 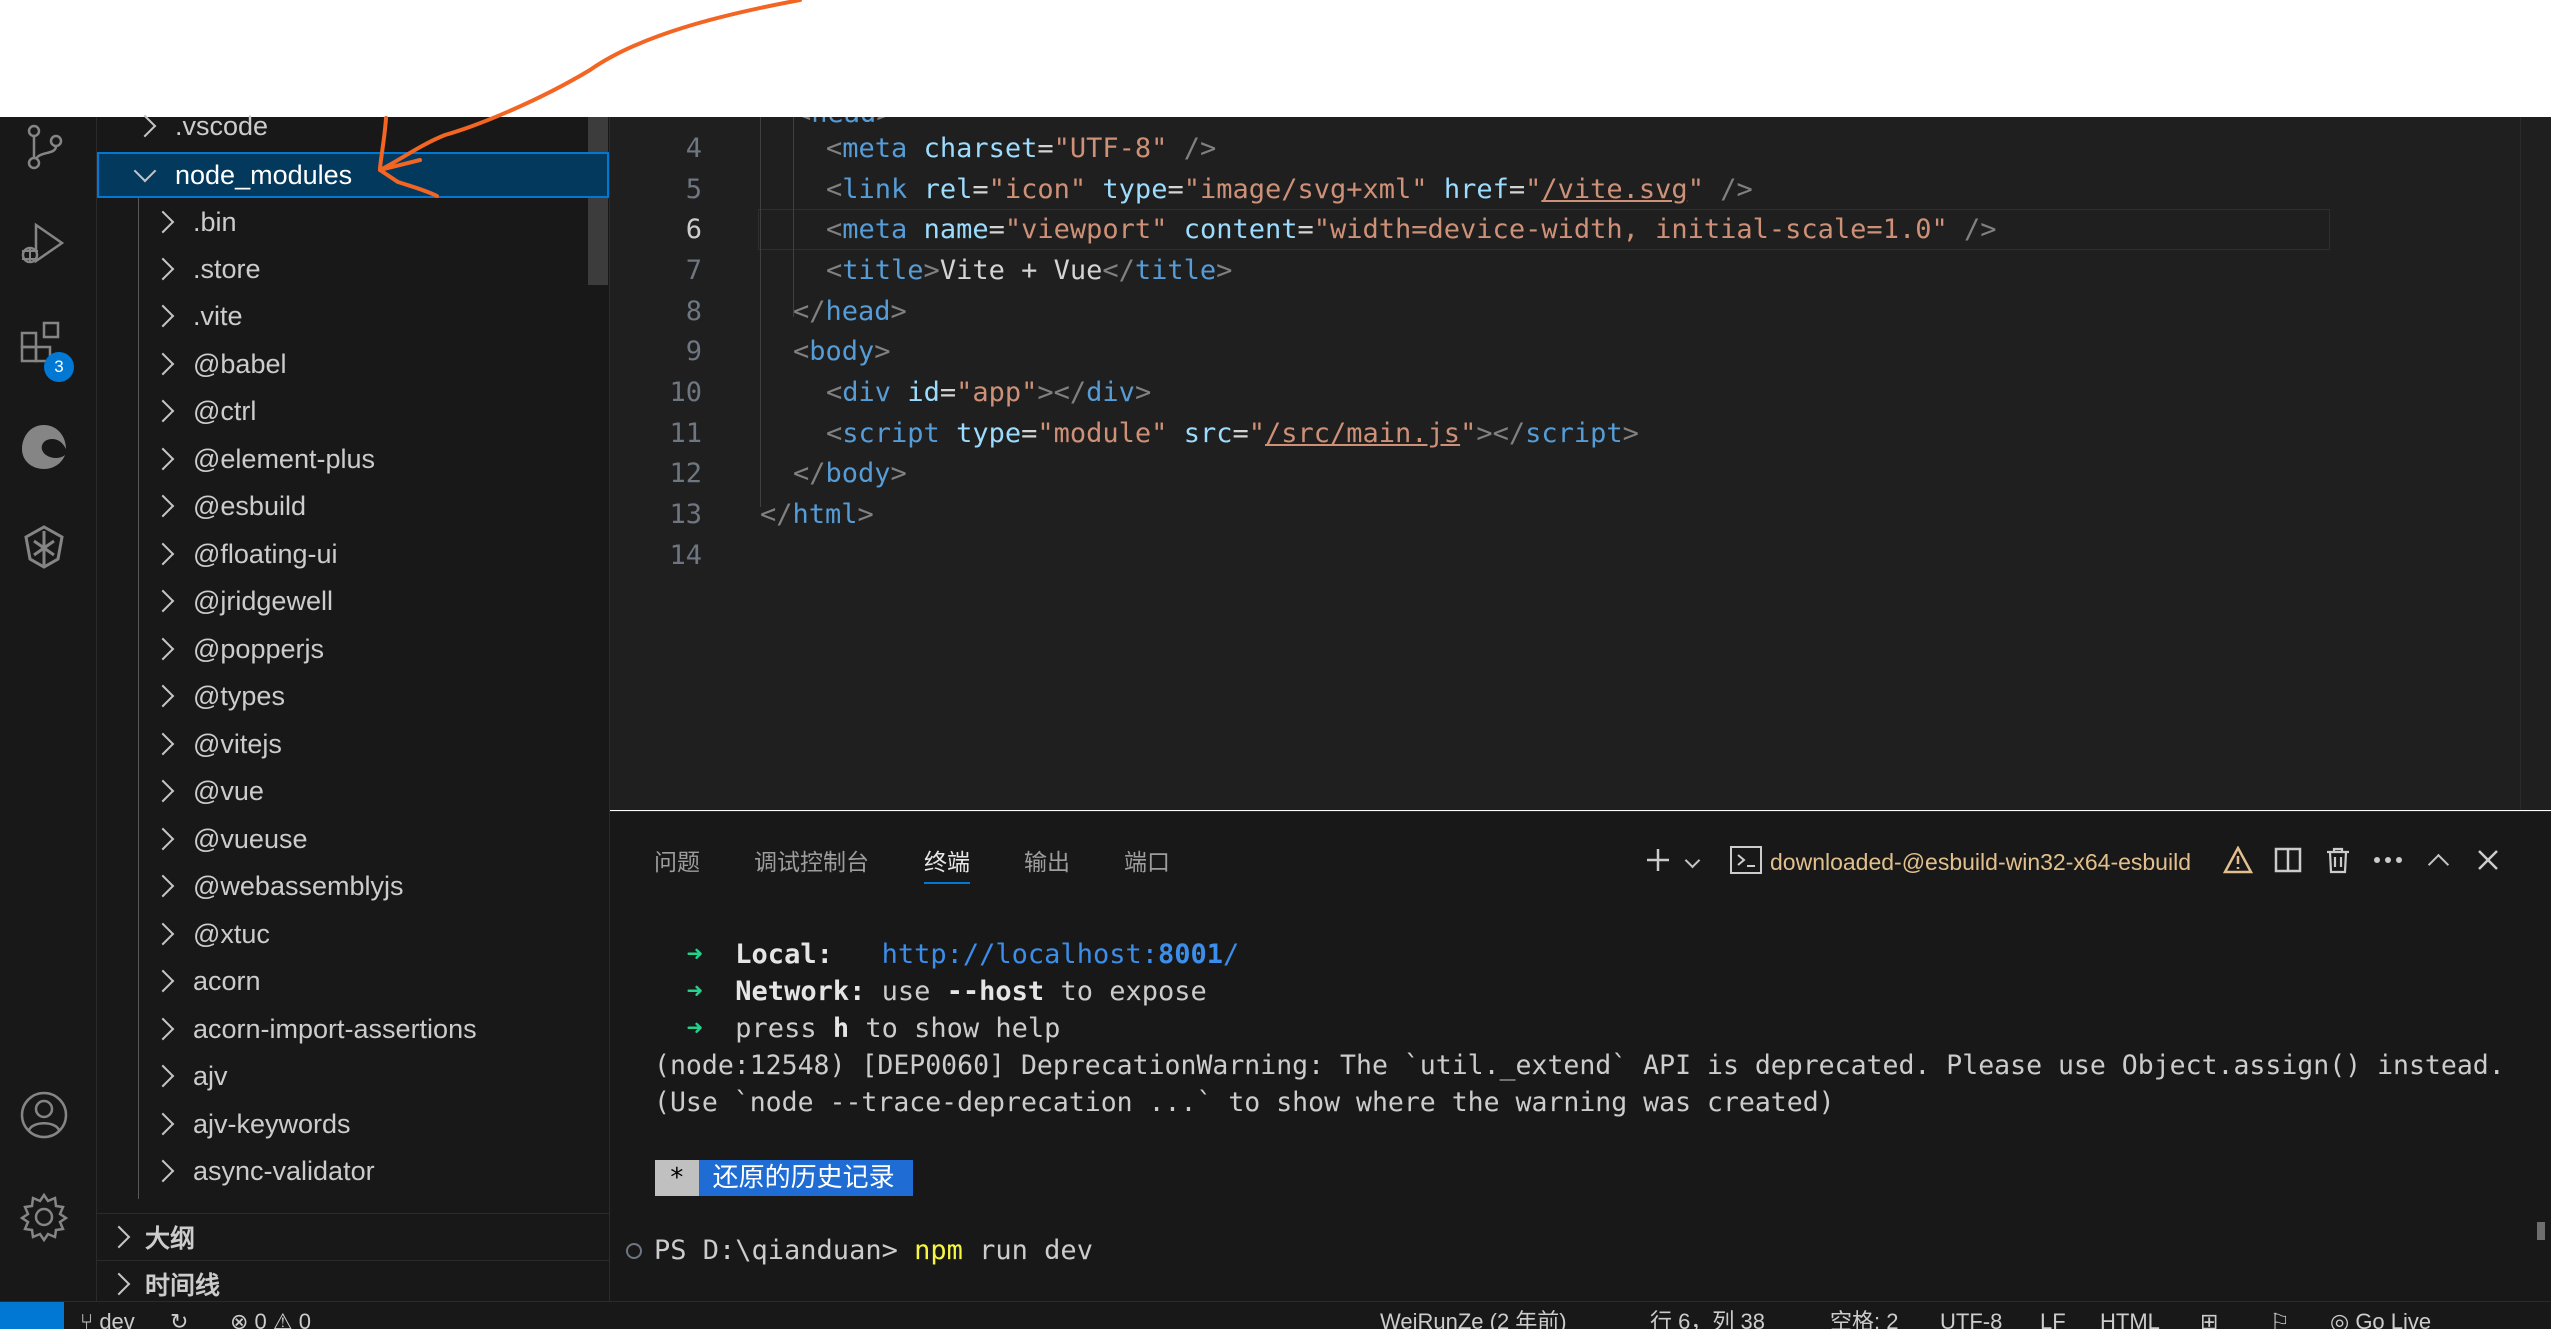 I want to click on outline-section-header: 大纲, so click(x=353, y=1236).